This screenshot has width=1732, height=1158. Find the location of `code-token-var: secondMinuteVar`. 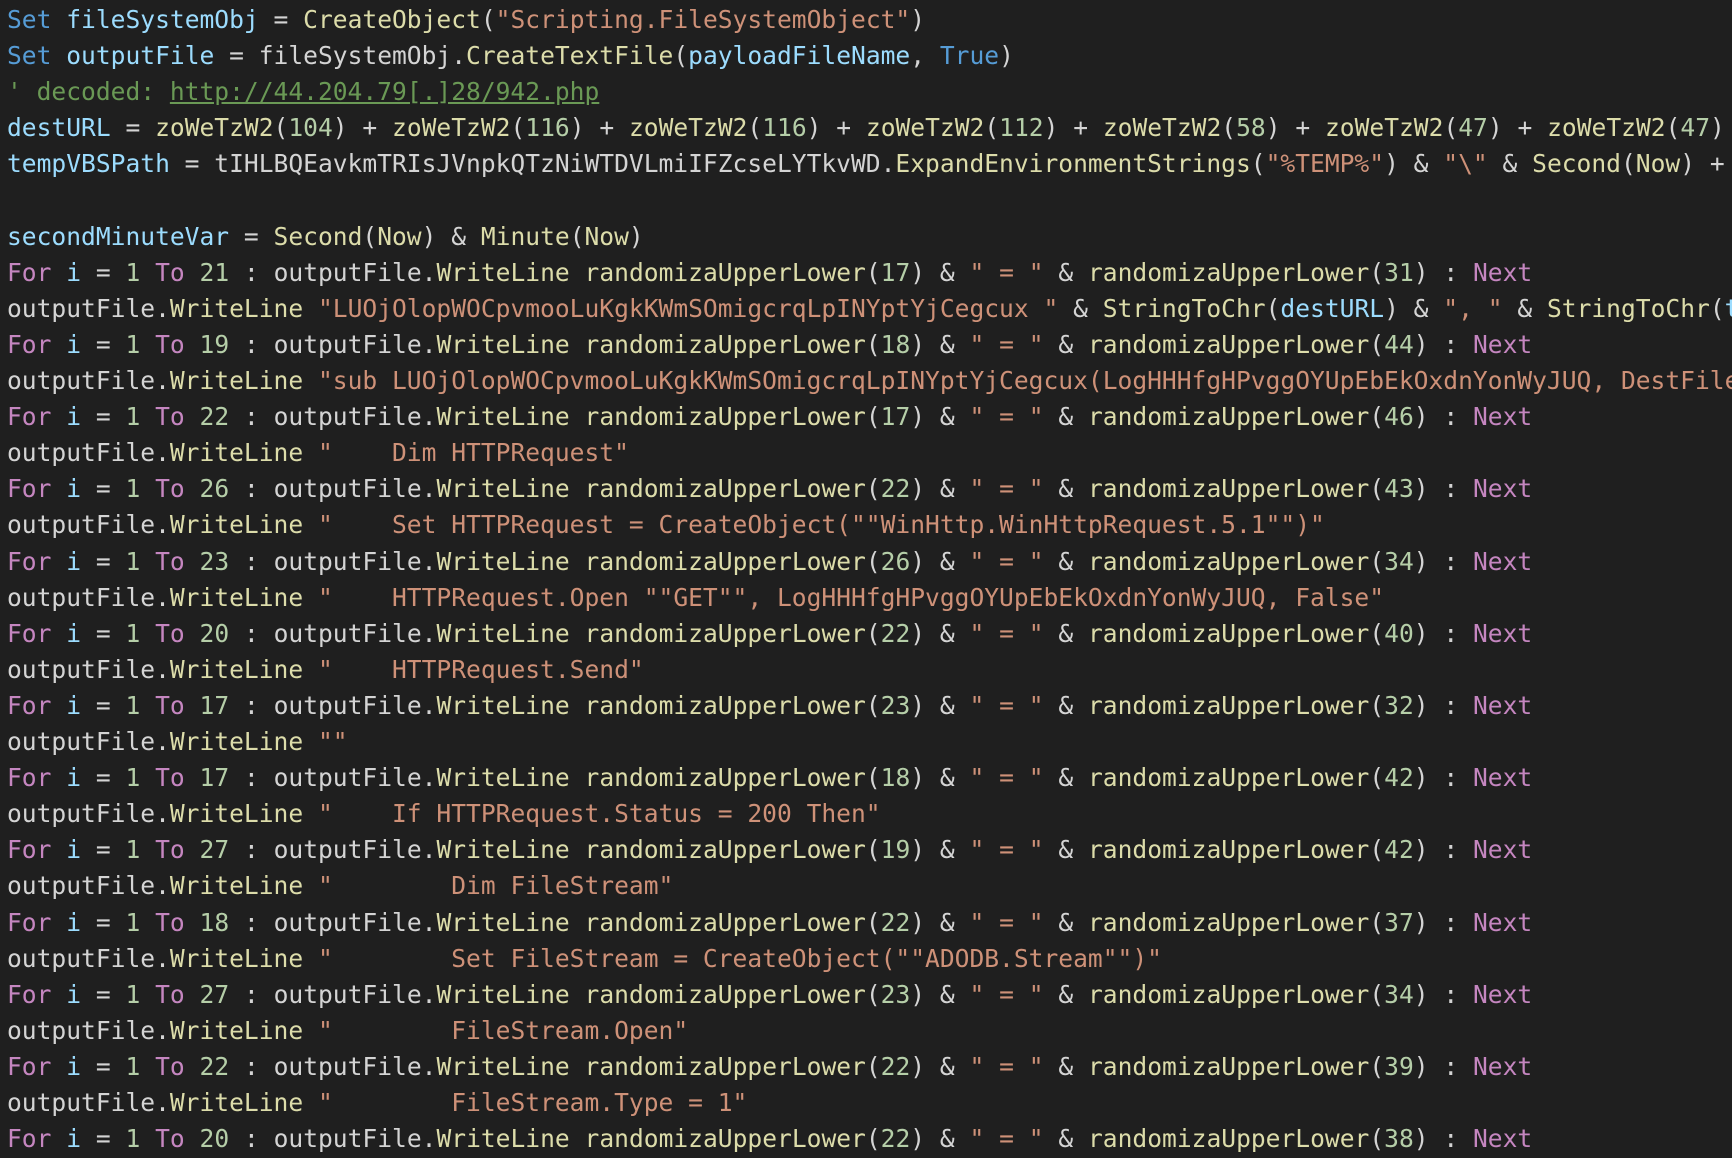

code-token-var: secondMinuteVar is located at coordinates (118, 236).